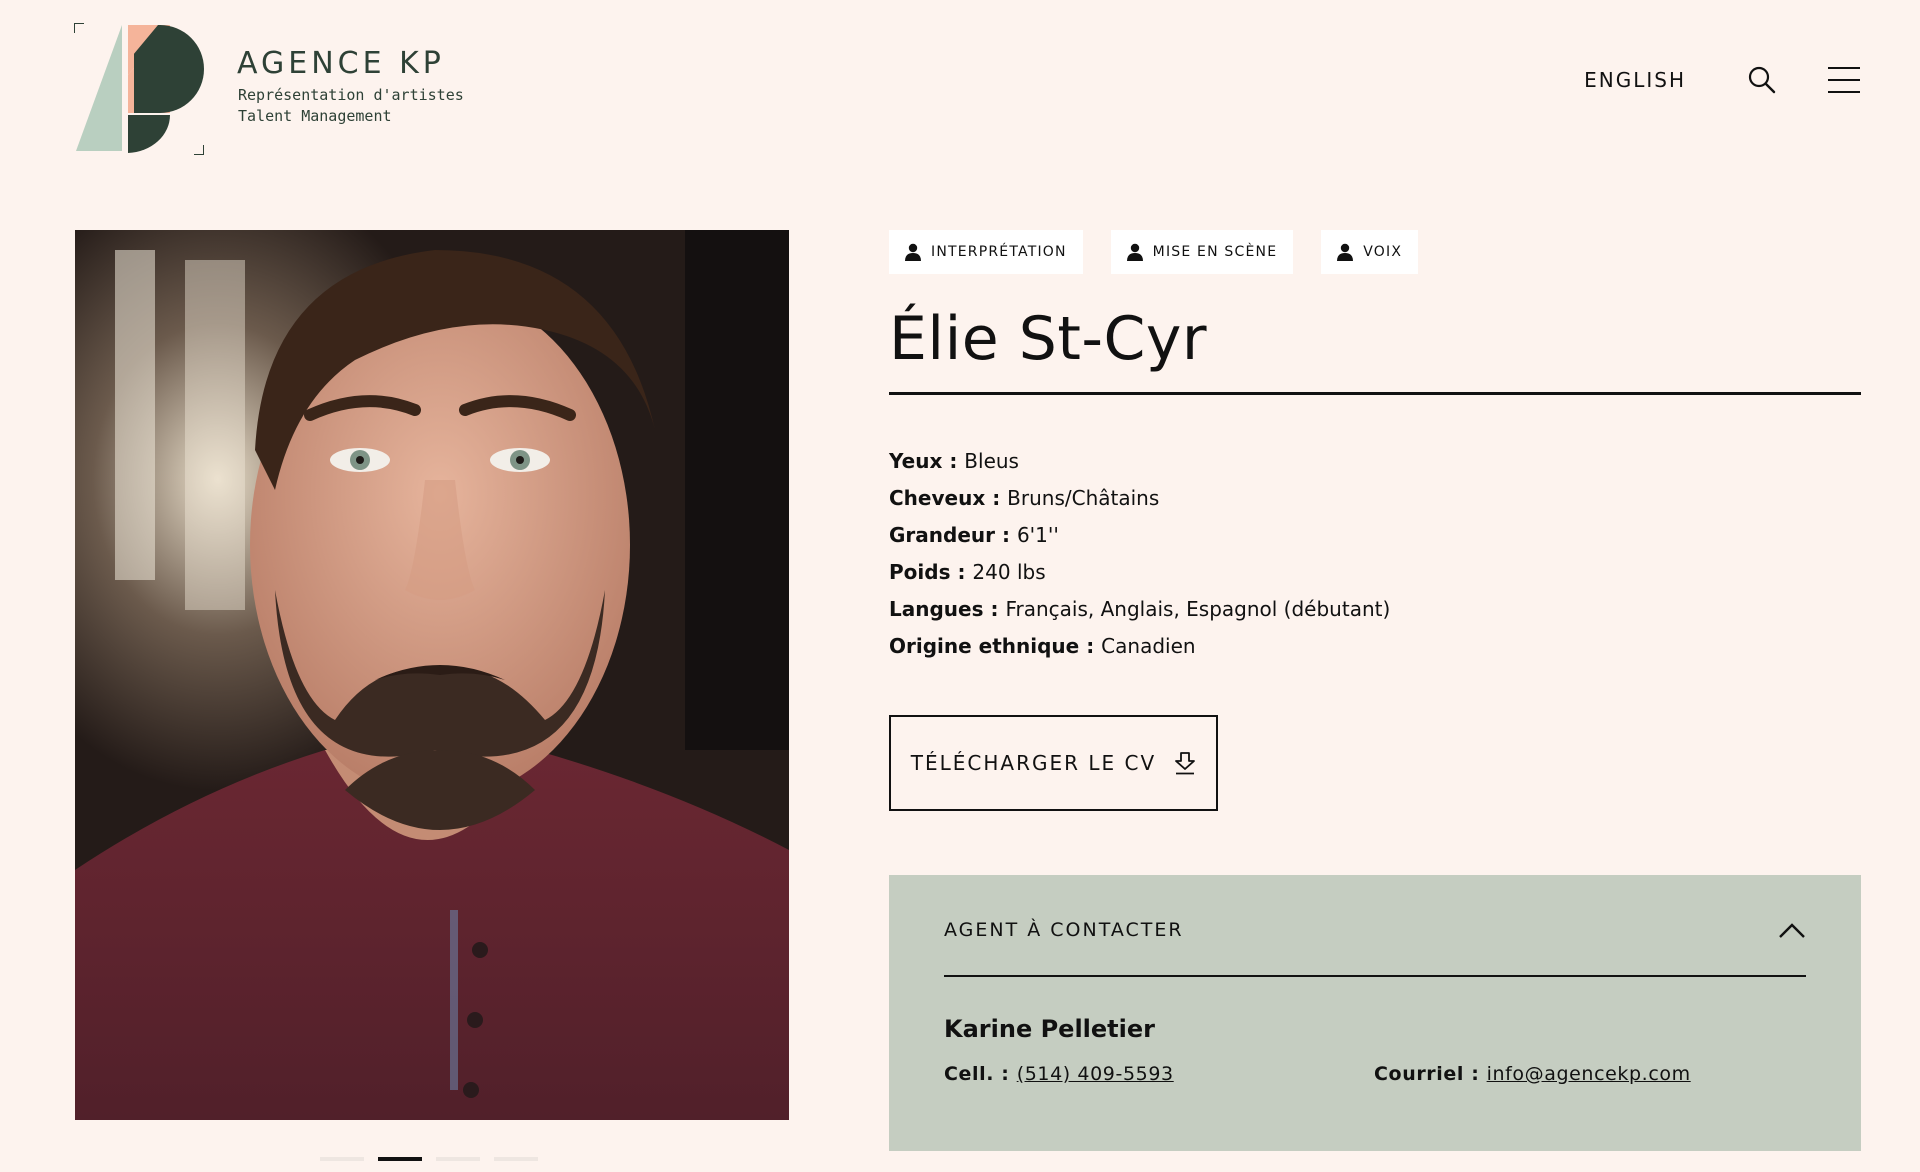  Describe the element at coordinates (1009, 572) in the screenshot. I see `attribute-value: 240 lbs` at that location.